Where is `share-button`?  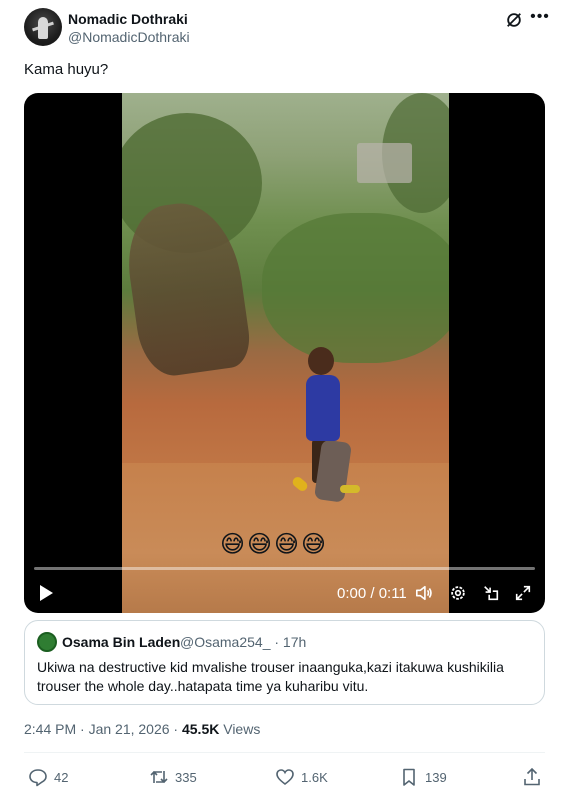 share-button is located at coordinates (532, 777).